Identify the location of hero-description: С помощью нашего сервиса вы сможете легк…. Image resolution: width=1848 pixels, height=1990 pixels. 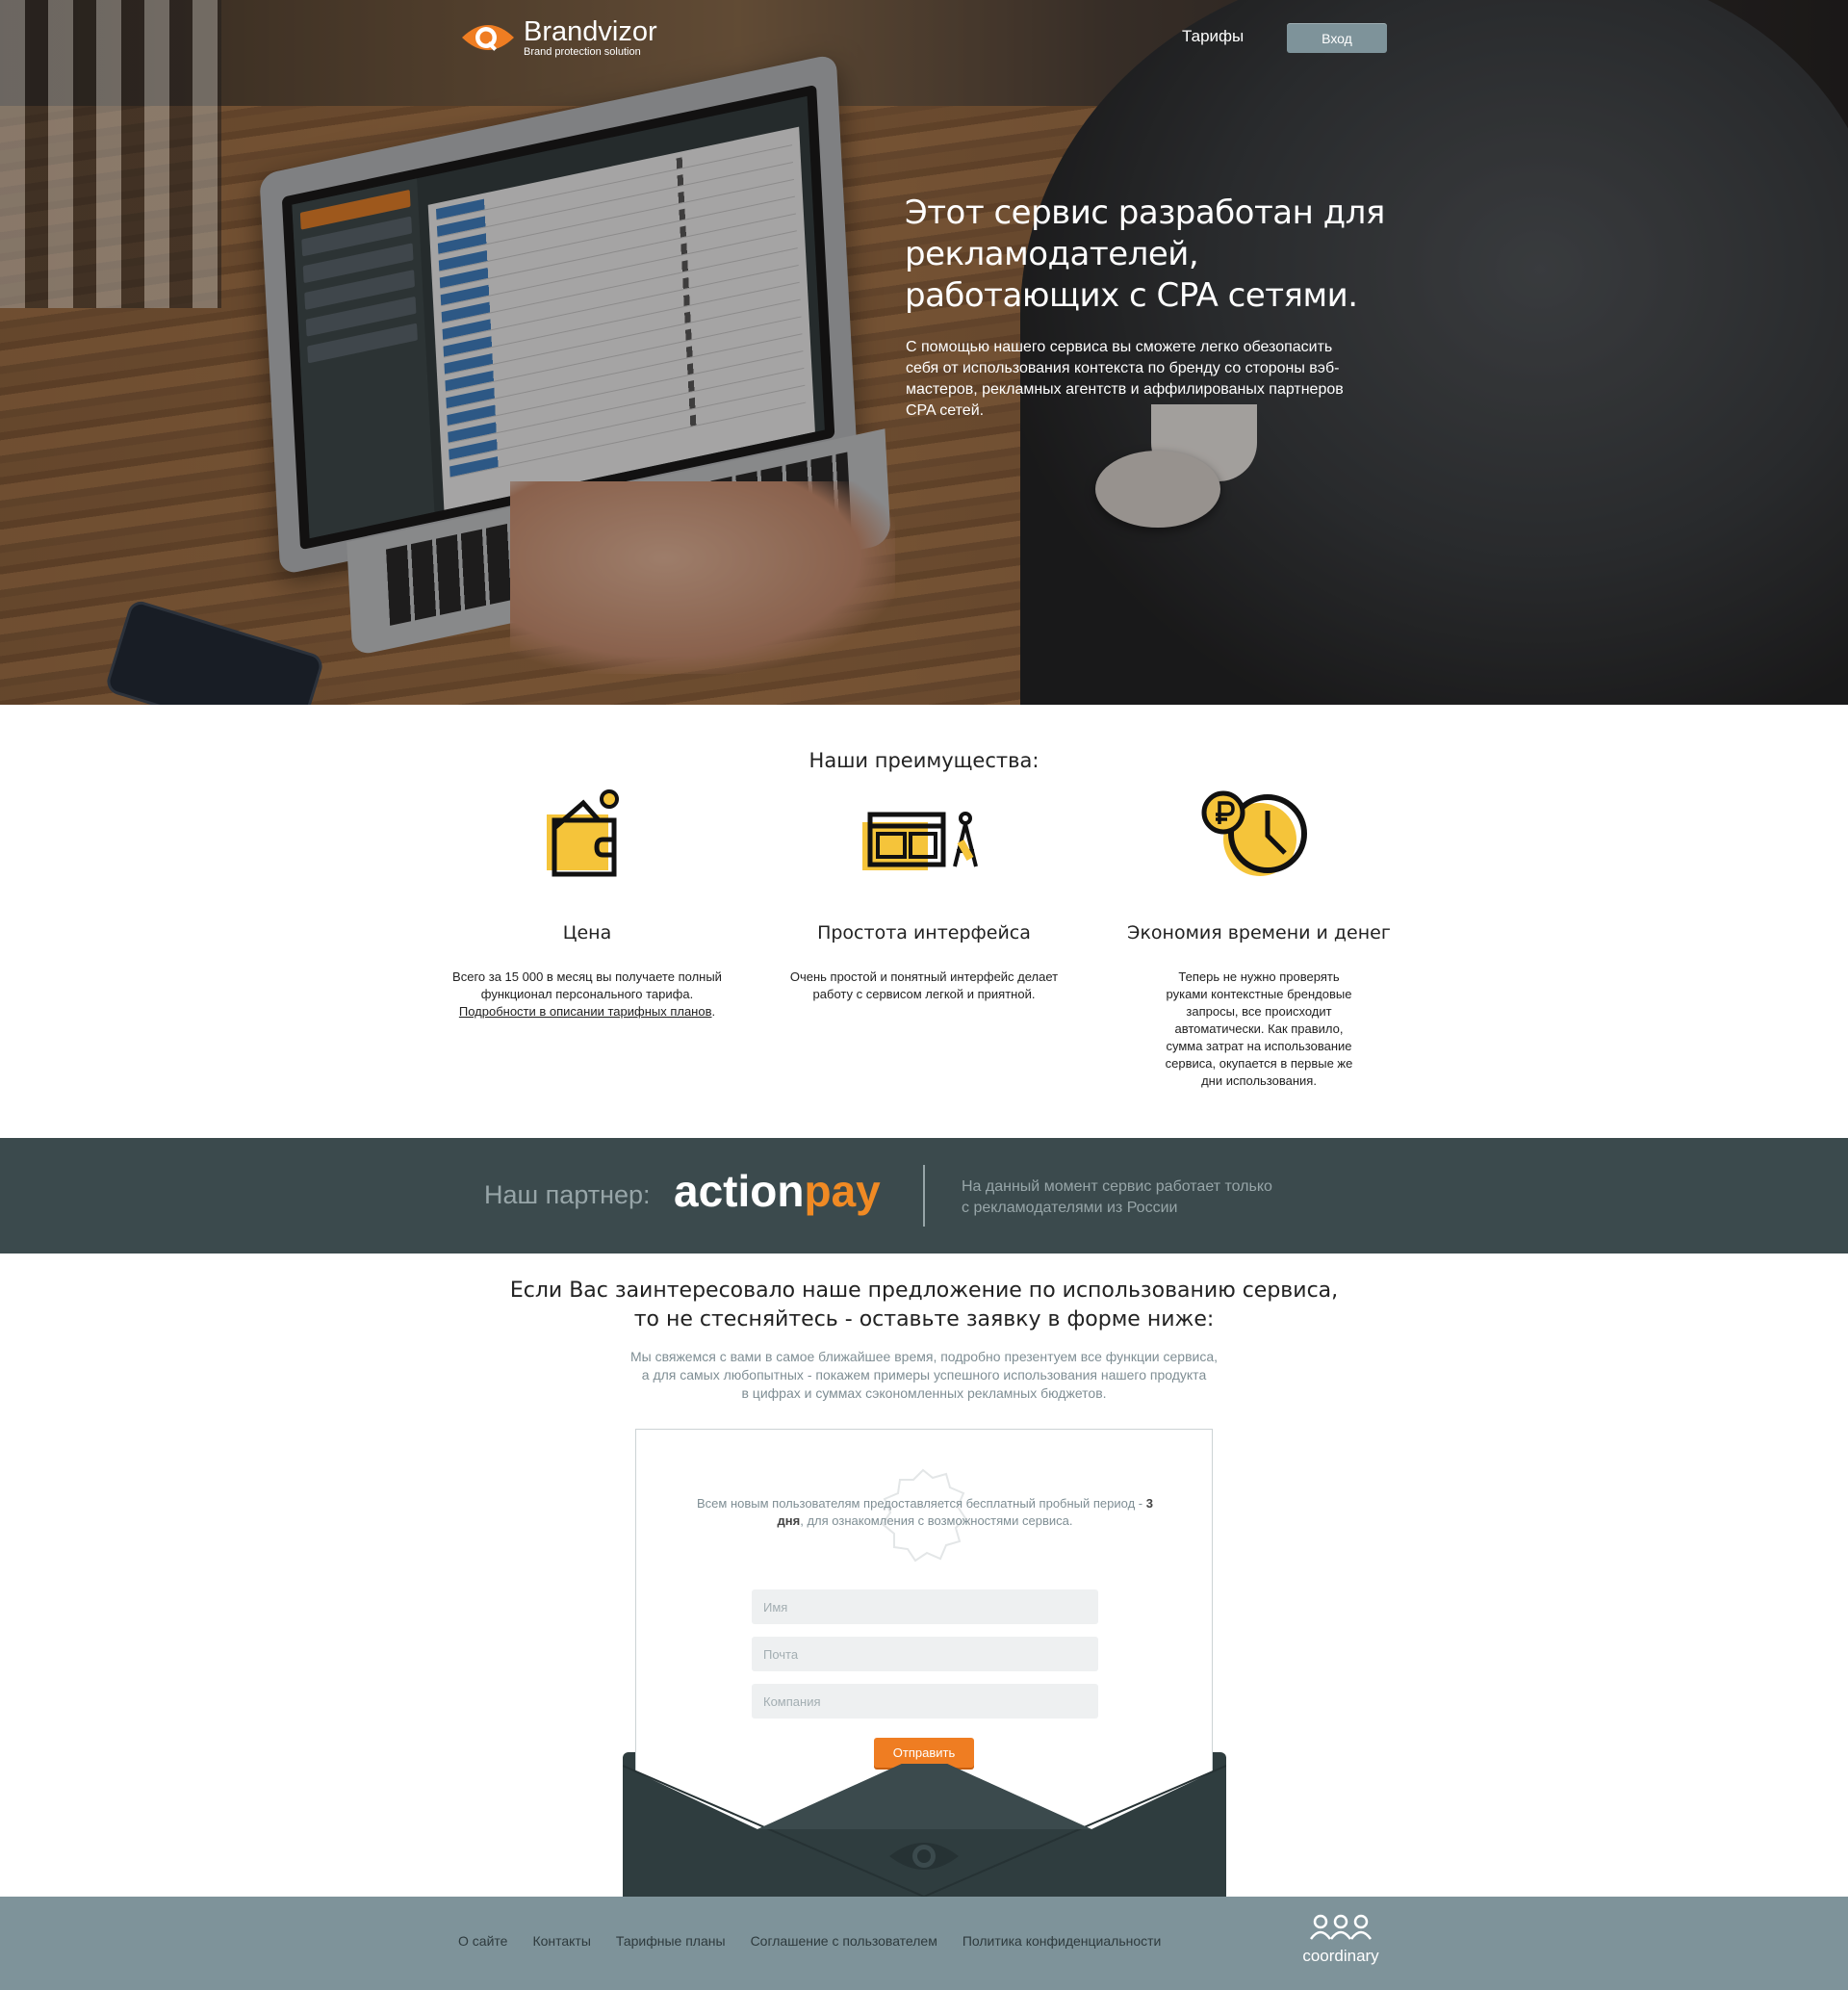
(1125, 379).